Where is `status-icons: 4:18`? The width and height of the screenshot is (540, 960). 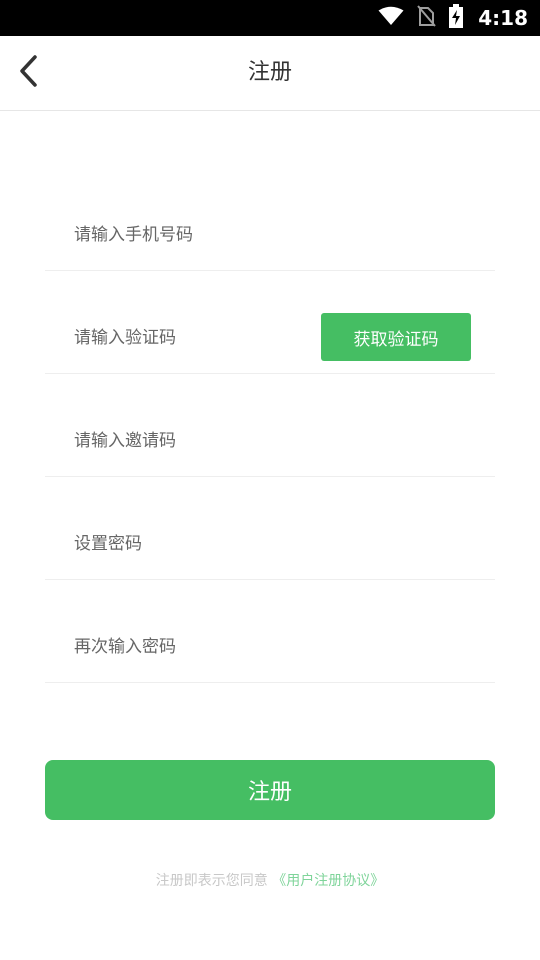
status-icons: 4:18 is located at coordinates (453, 18).